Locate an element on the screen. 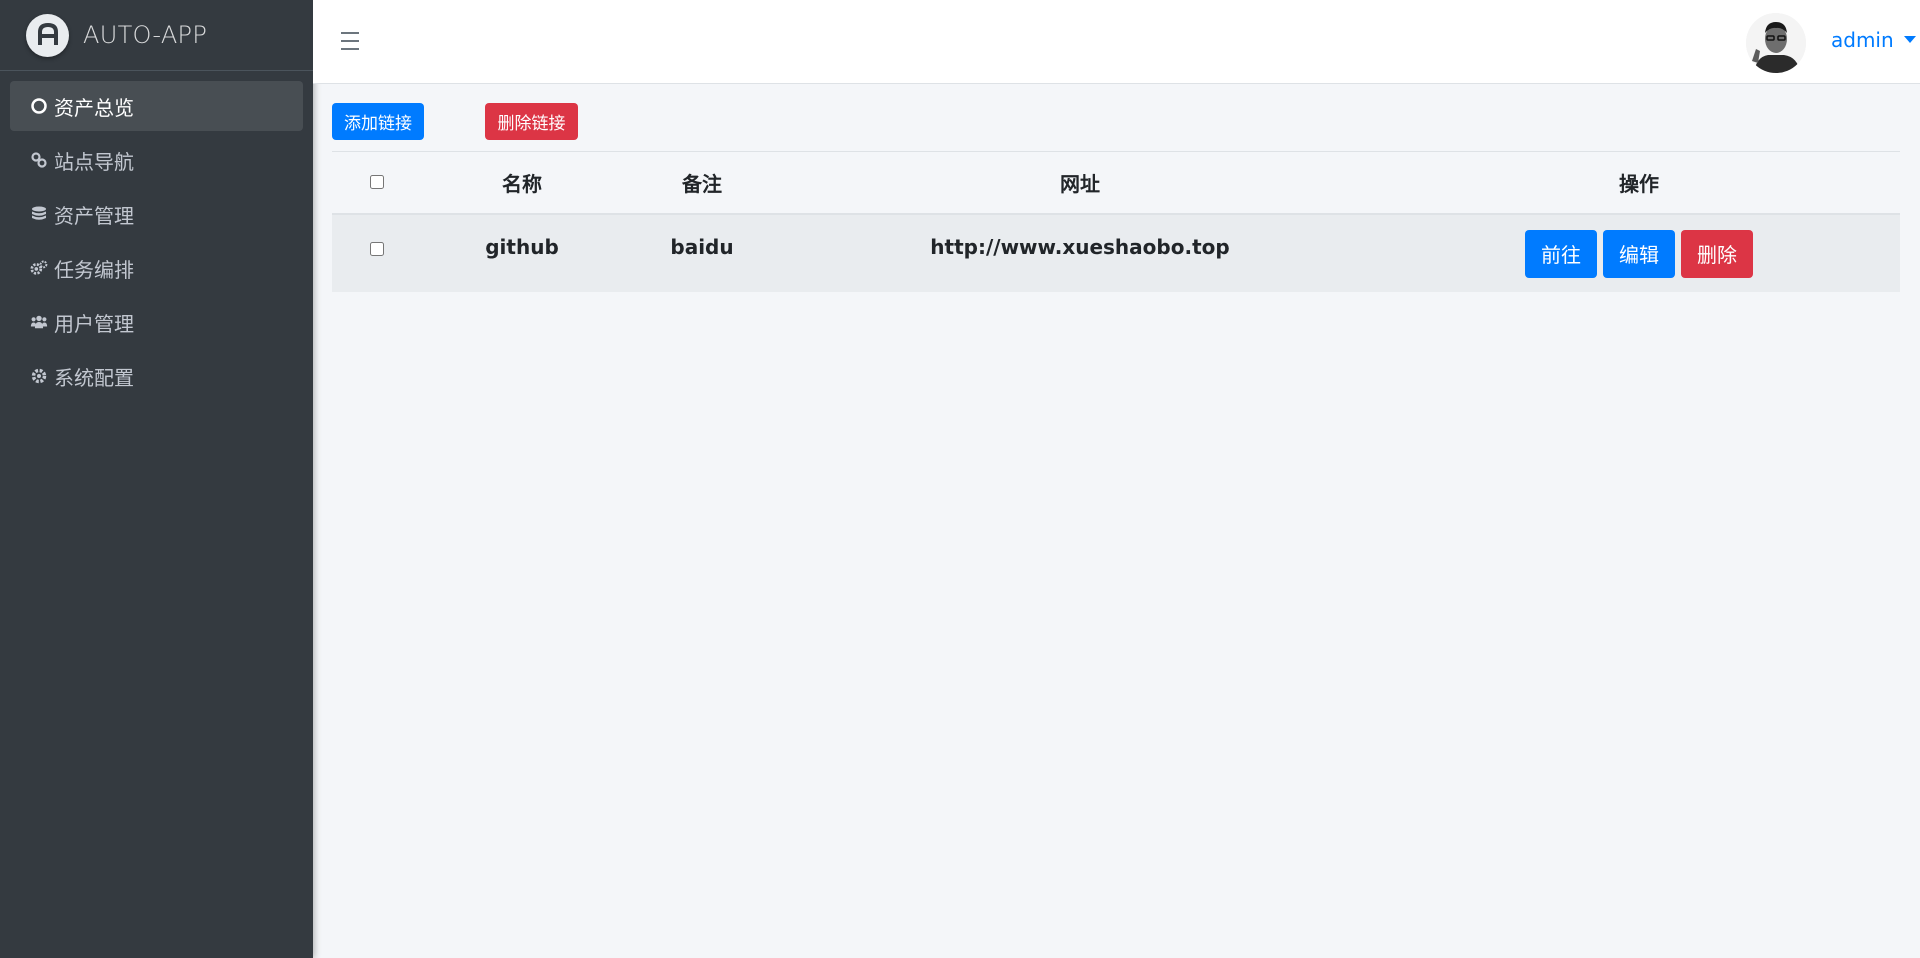  sidebar-item-label: 资产总览 is located at coordinates (94, 107).